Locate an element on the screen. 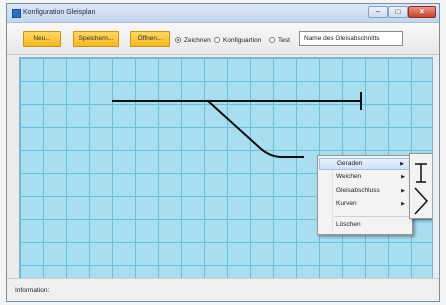  menu-item-gleisabschluss: Gleisabschluss ▶ is located at coordinates (365, 191).